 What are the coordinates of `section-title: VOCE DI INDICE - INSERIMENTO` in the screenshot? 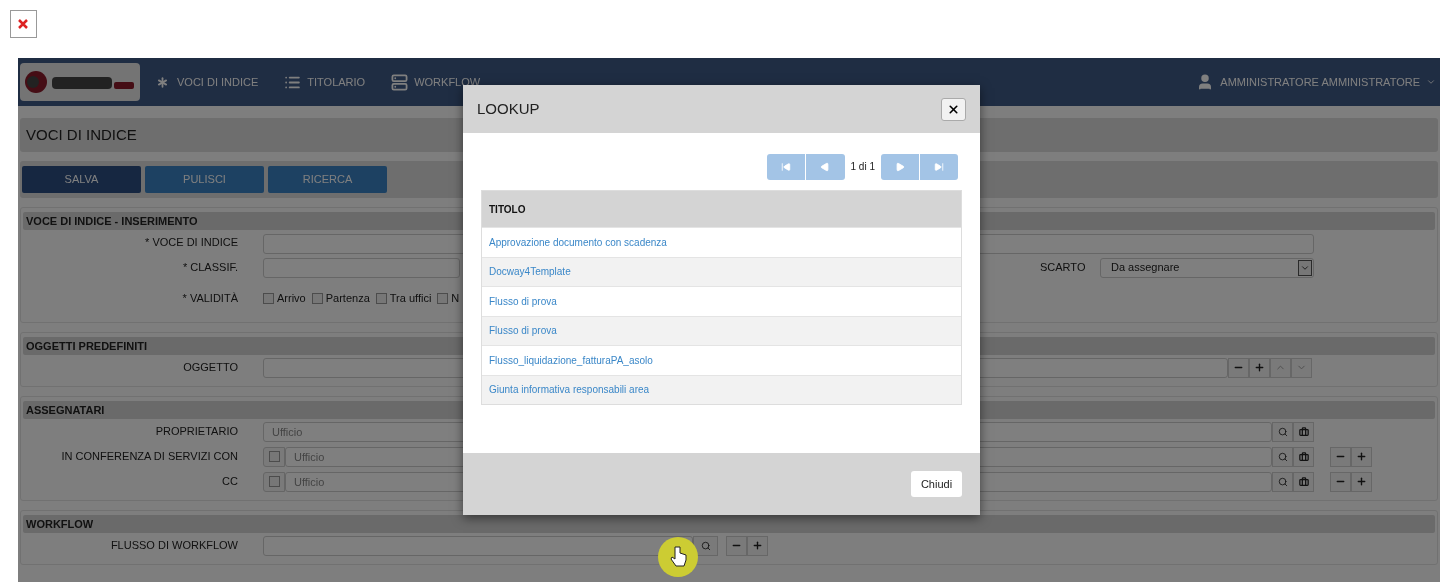 It's located at (112, 221).